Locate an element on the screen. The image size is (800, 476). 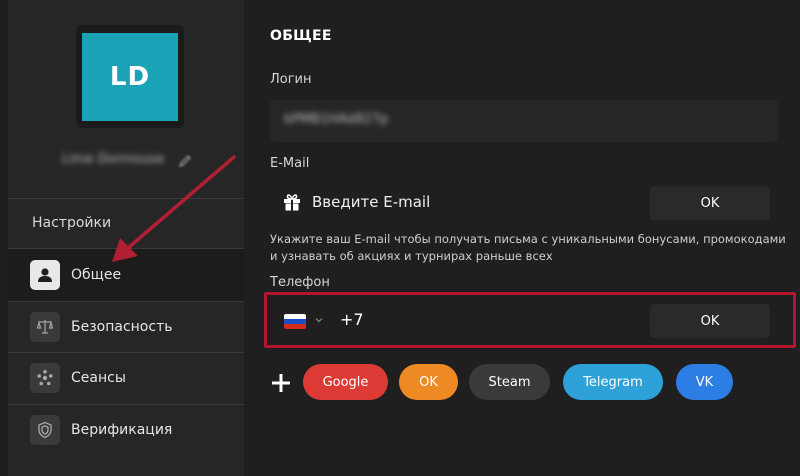
sidebar-item-label: Верификация is located at coordinates (122, 430).